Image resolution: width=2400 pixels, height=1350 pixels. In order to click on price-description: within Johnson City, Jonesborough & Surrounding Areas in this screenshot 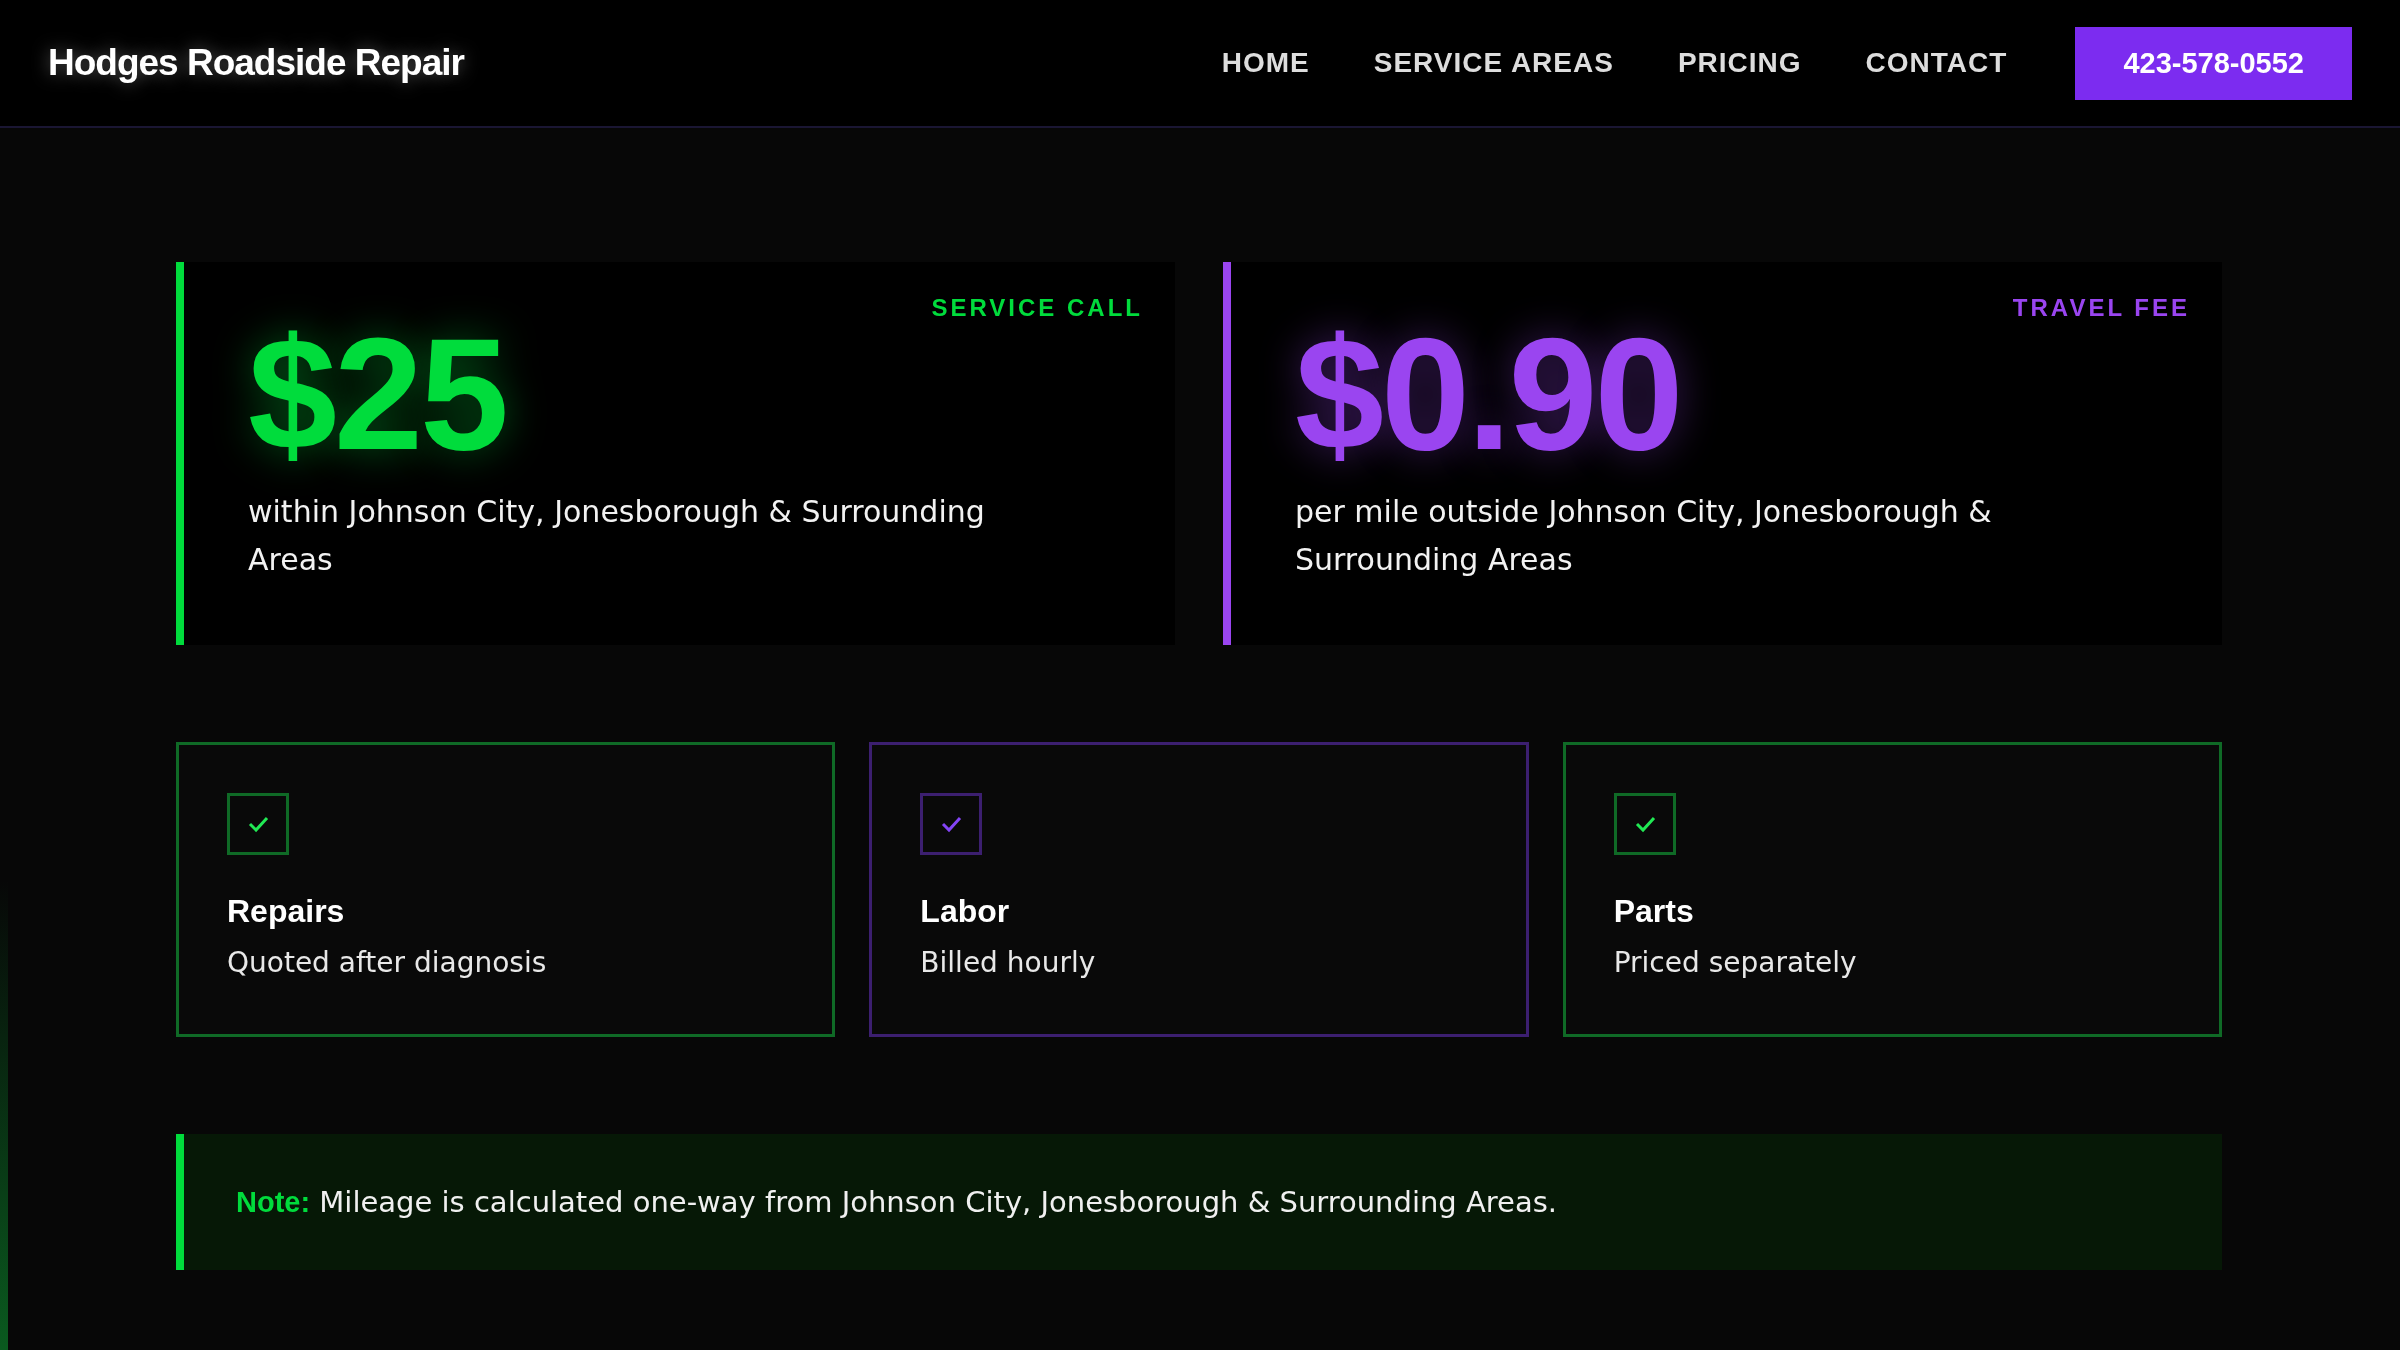, I will do `click(617, 536)`.